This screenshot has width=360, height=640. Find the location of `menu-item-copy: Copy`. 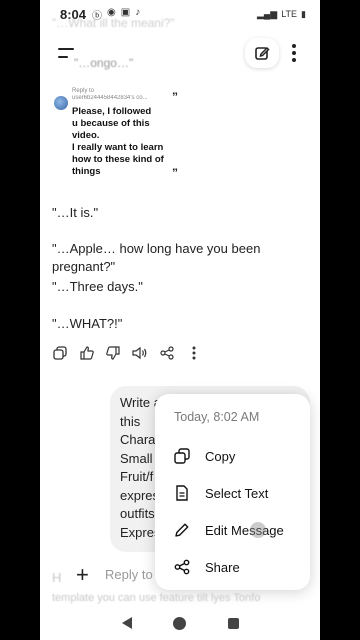

menu-item-copy: Copy is located at coordinates (232, 456).